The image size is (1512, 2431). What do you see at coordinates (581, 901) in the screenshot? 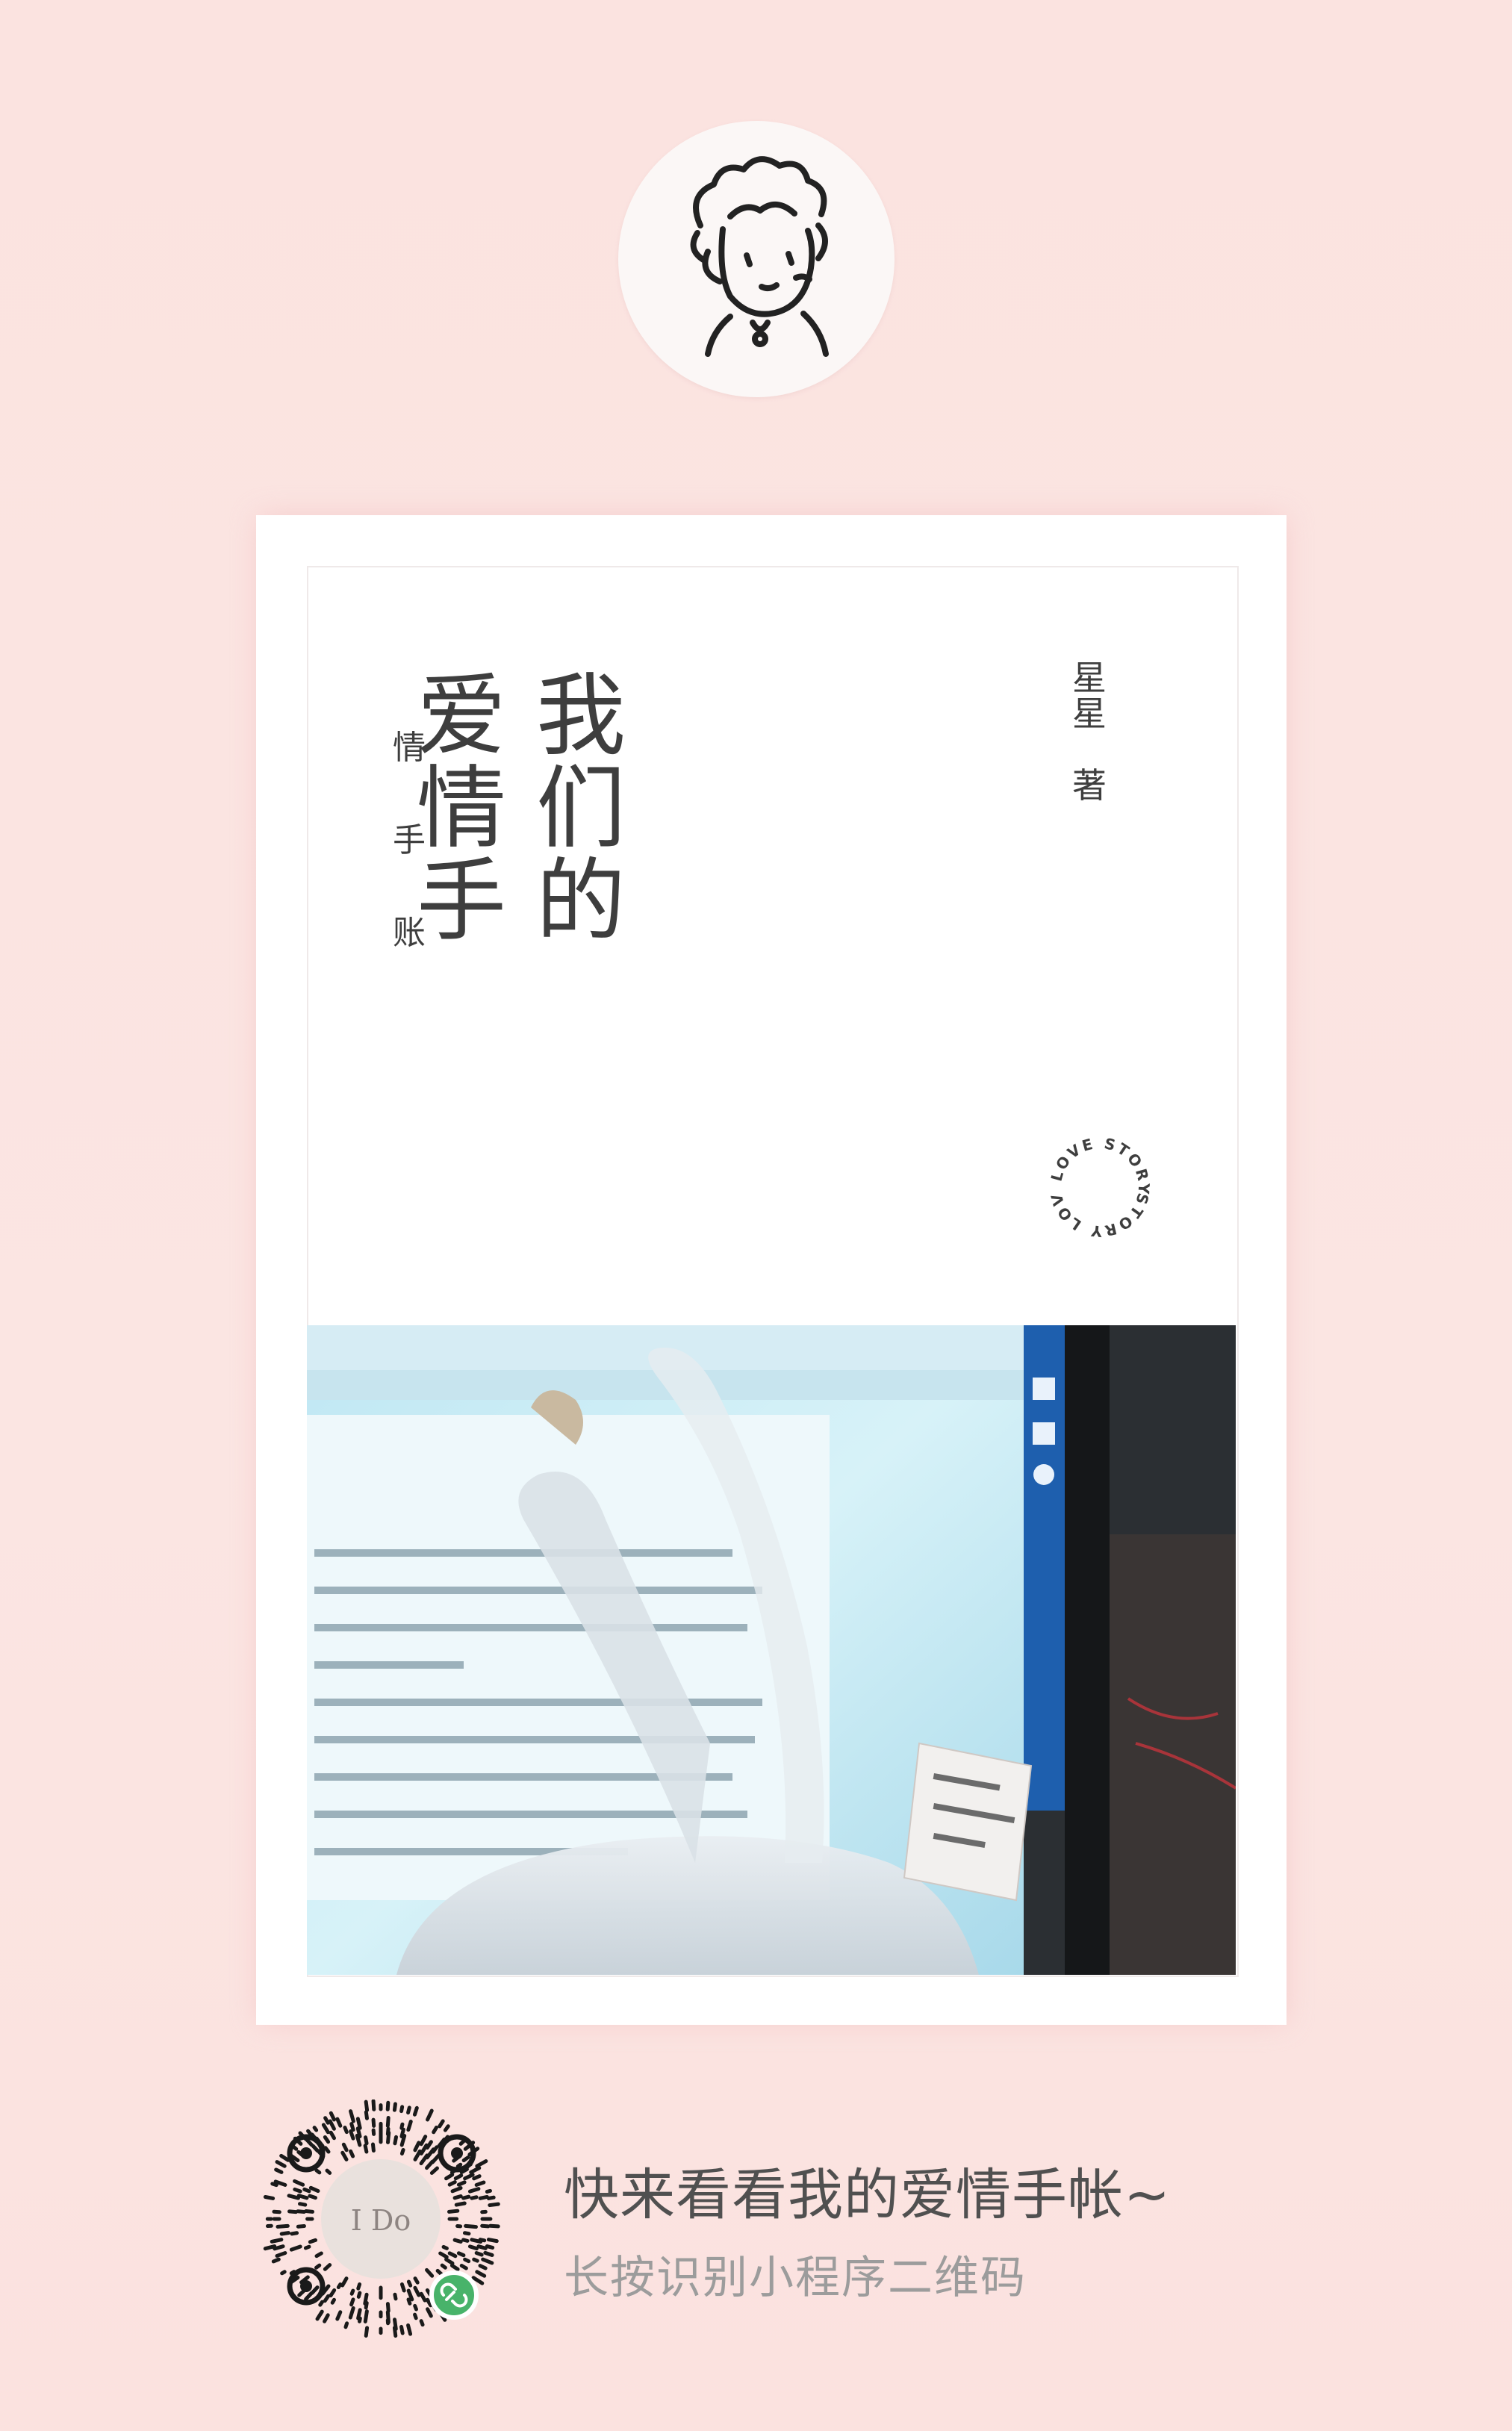
I see `title-char: 的` at bounding box center [581, 901].